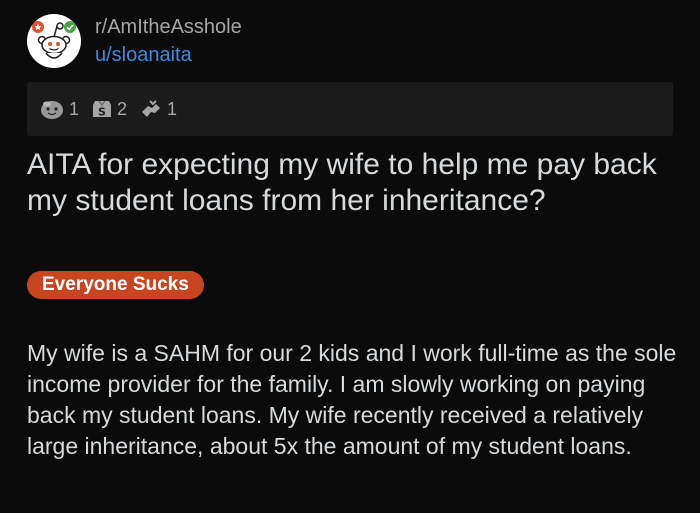  What do you see at coordinates (70, 27) in the screenshot?
I see `verified-badge-icon` at bounding box center [70, 27].